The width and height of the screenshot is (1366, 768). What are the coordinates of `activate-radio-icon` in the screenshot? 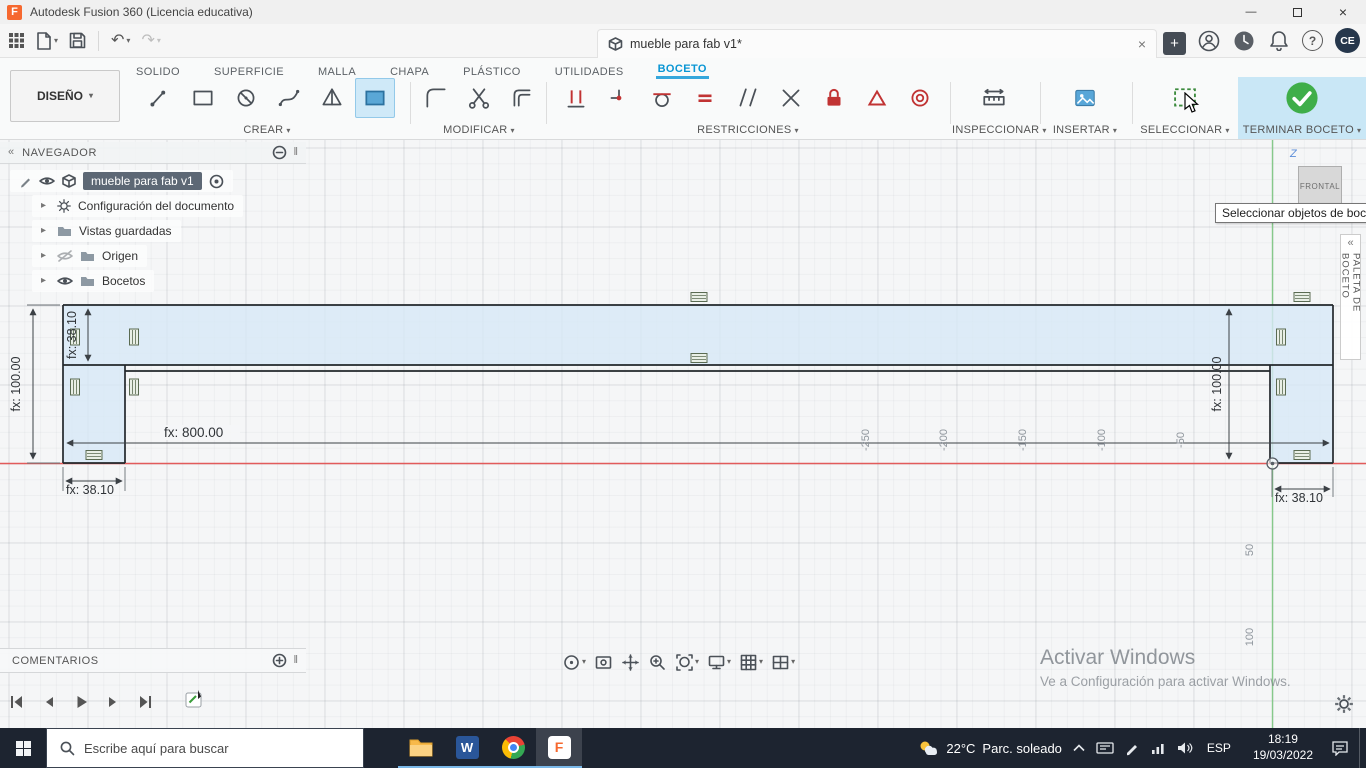 It's located at (216, 181).